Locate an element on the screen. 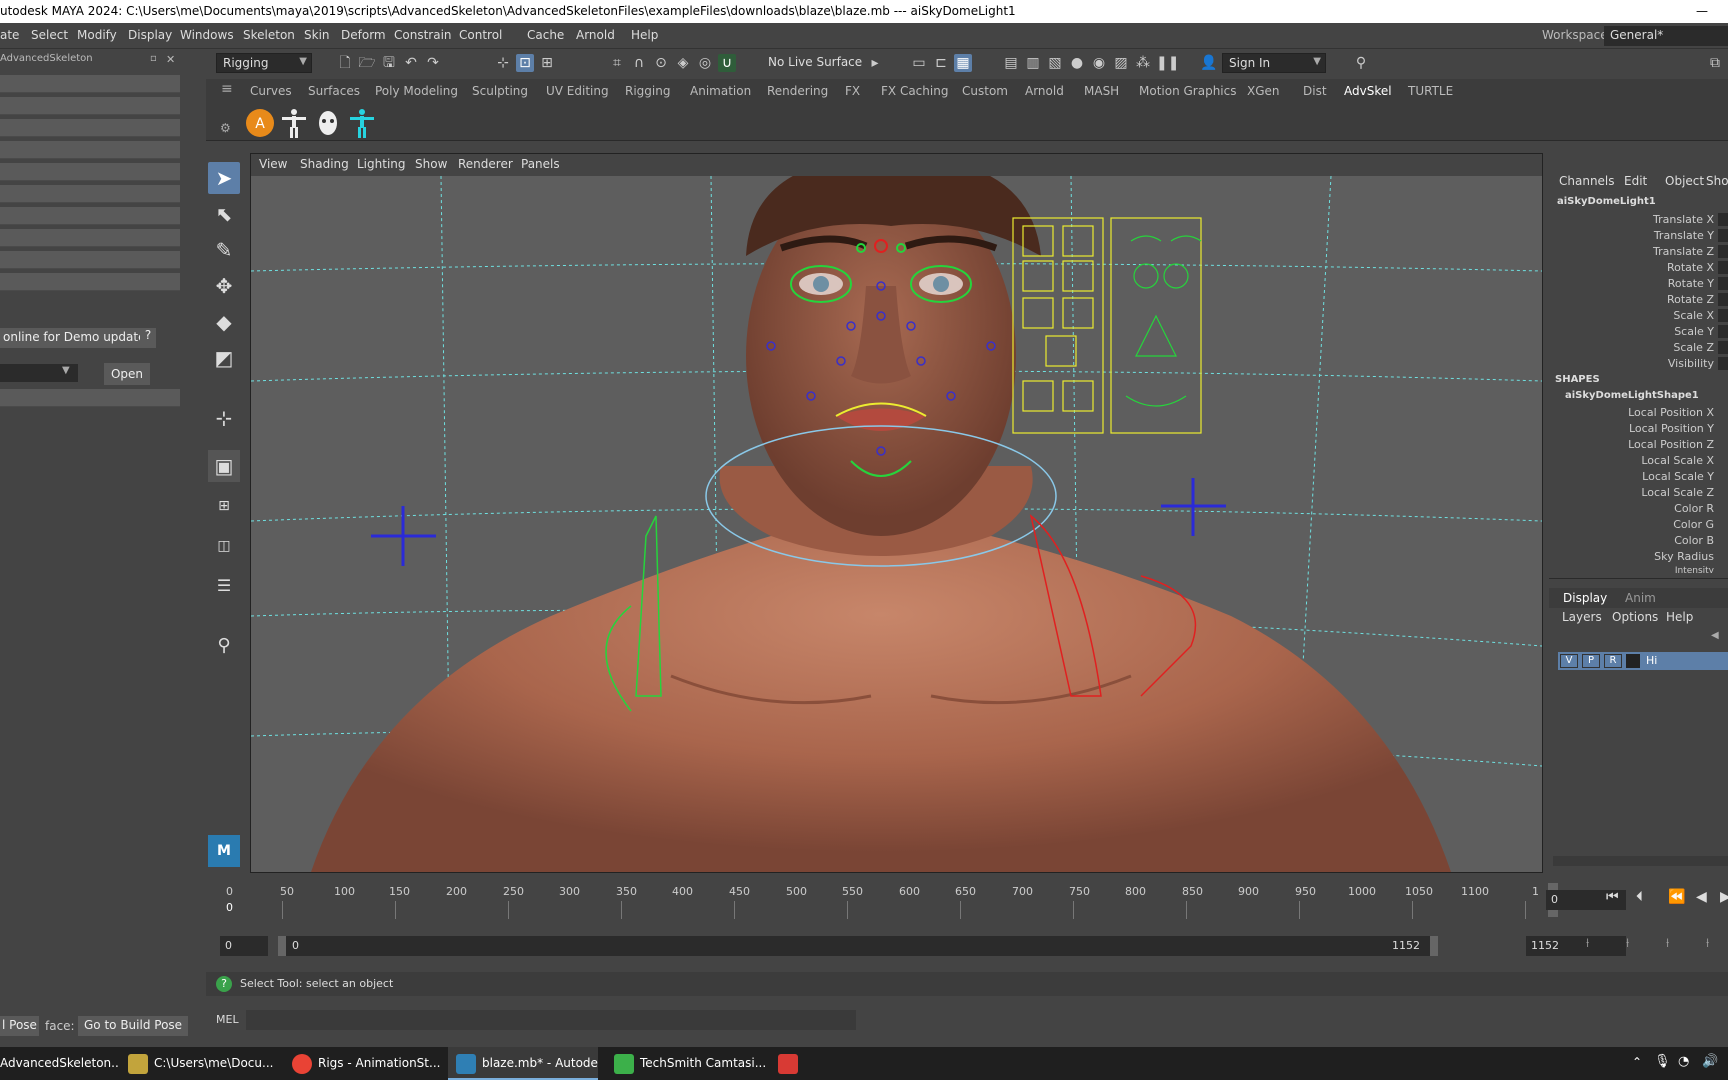  tab-channels: Channels is located at coordinates (1587, 181).